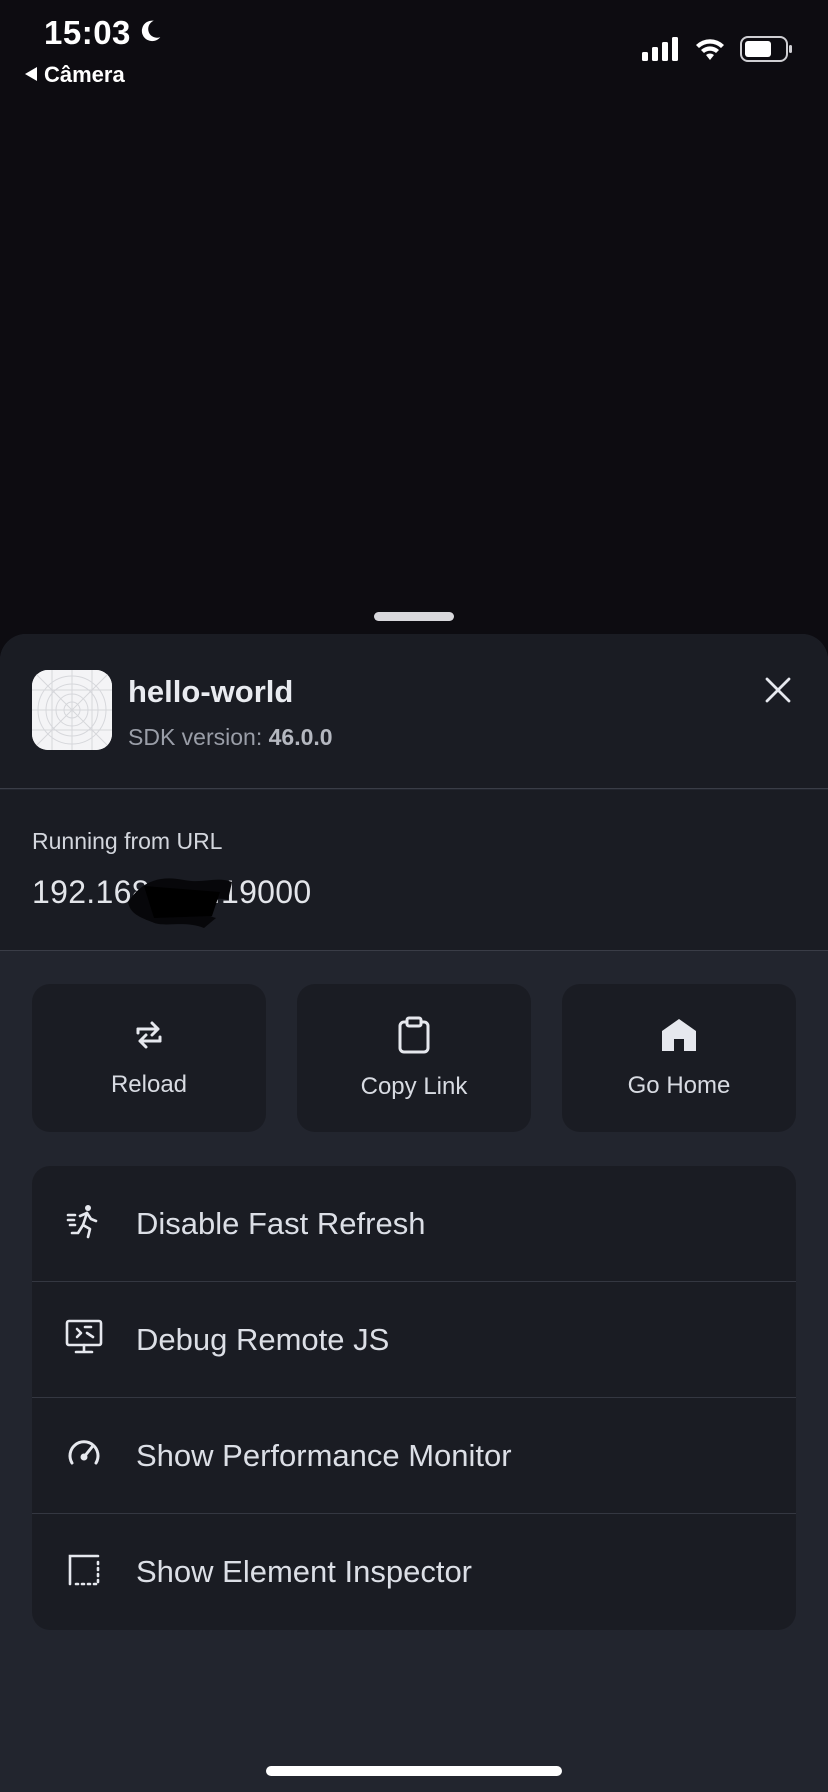  I want to click on menu-label-debug-remote-js: Debug Remote JS, so click(263, 1339).